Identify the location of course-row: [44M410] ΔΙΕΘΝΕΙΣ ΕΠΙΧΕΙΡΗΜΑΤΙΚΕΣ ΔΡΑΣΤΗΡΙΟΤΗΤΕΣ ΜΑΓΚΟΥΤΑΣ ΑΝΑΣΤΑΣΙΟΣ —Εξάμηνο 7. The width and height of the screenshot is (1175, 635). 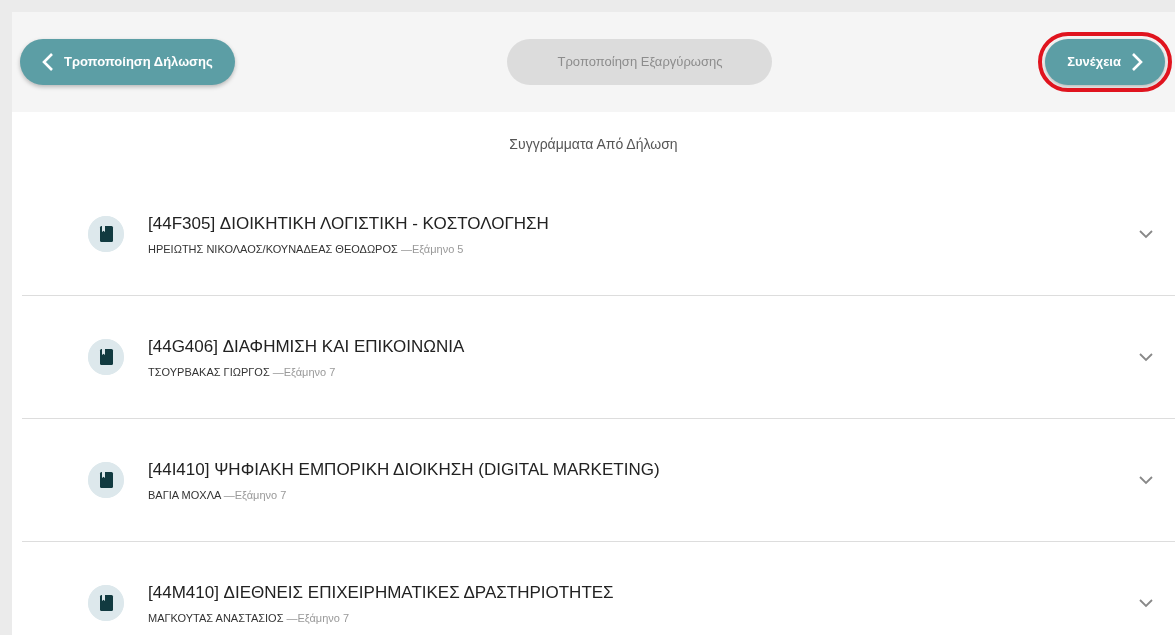
(598, 588).